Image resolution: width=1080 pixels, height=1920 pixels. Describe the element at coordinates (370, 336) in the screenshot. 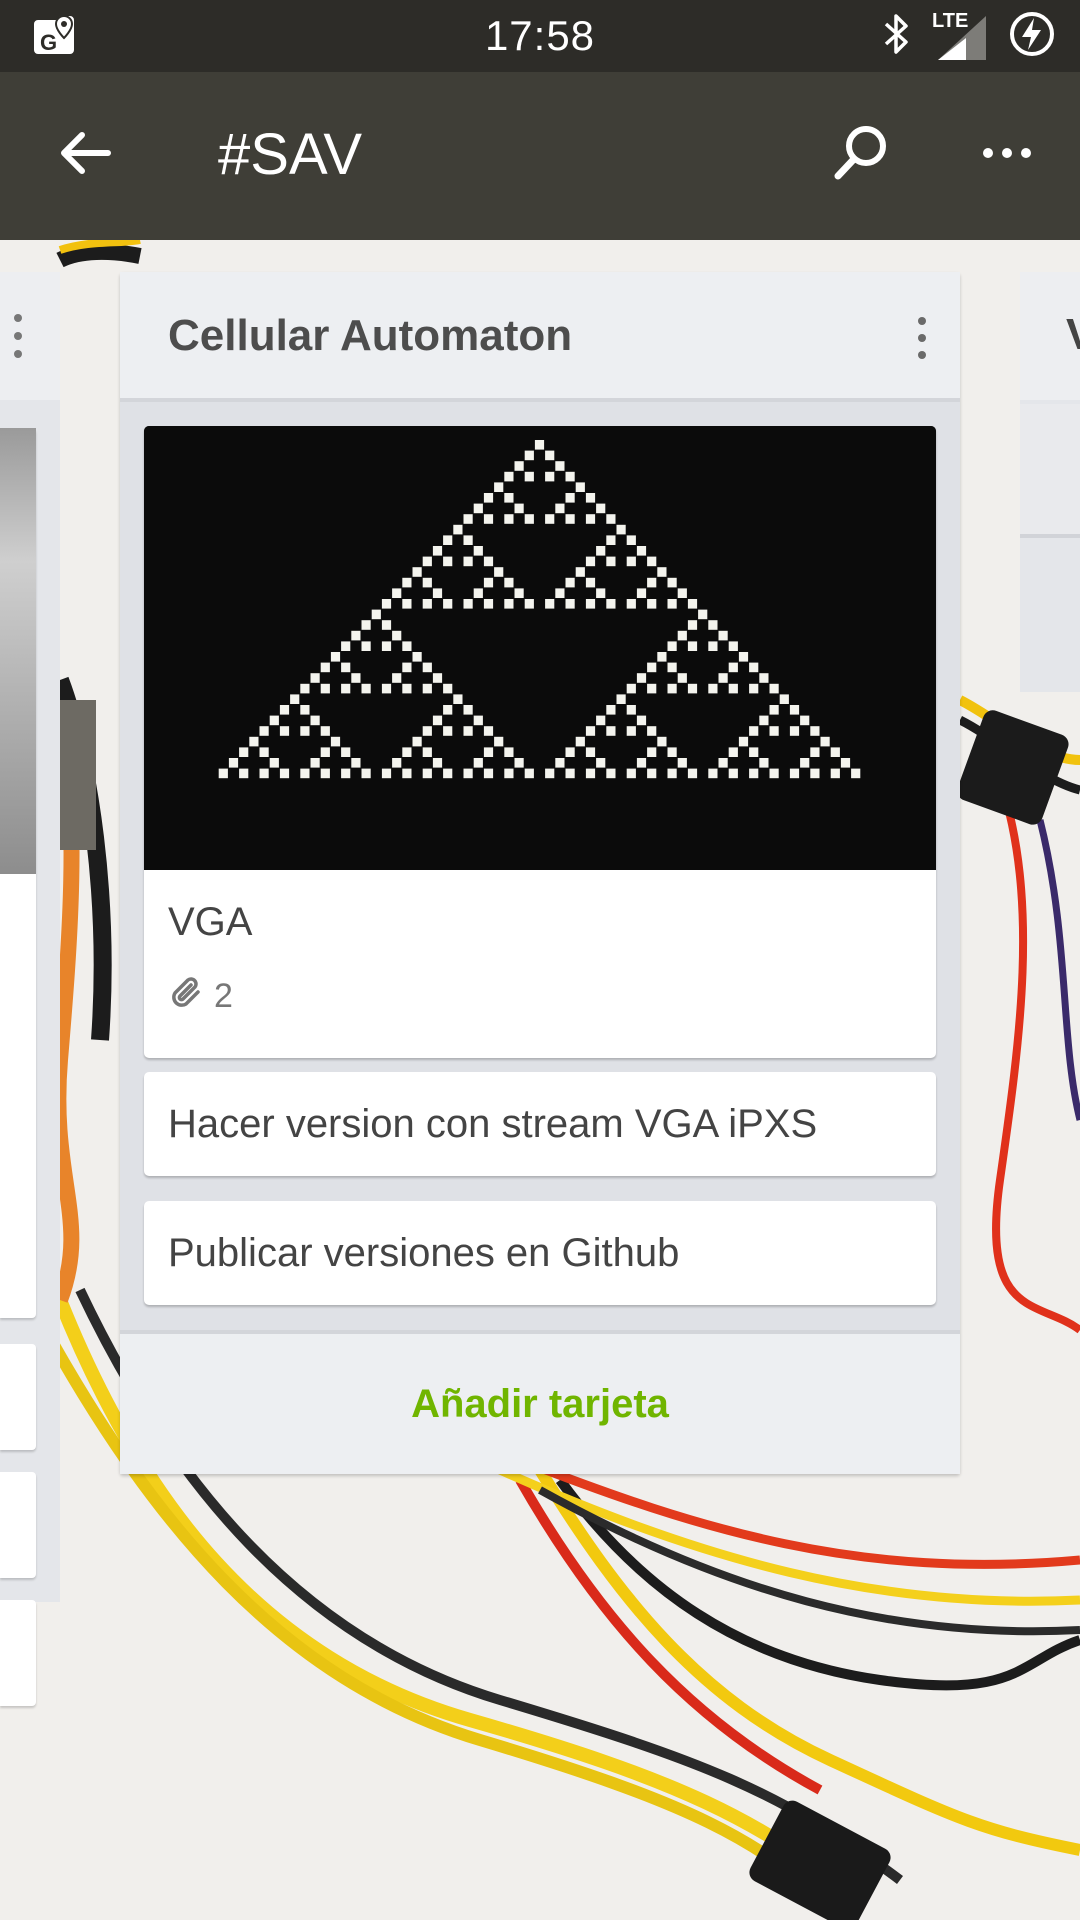

I see `list-title: Cellular Automaton` at that location.